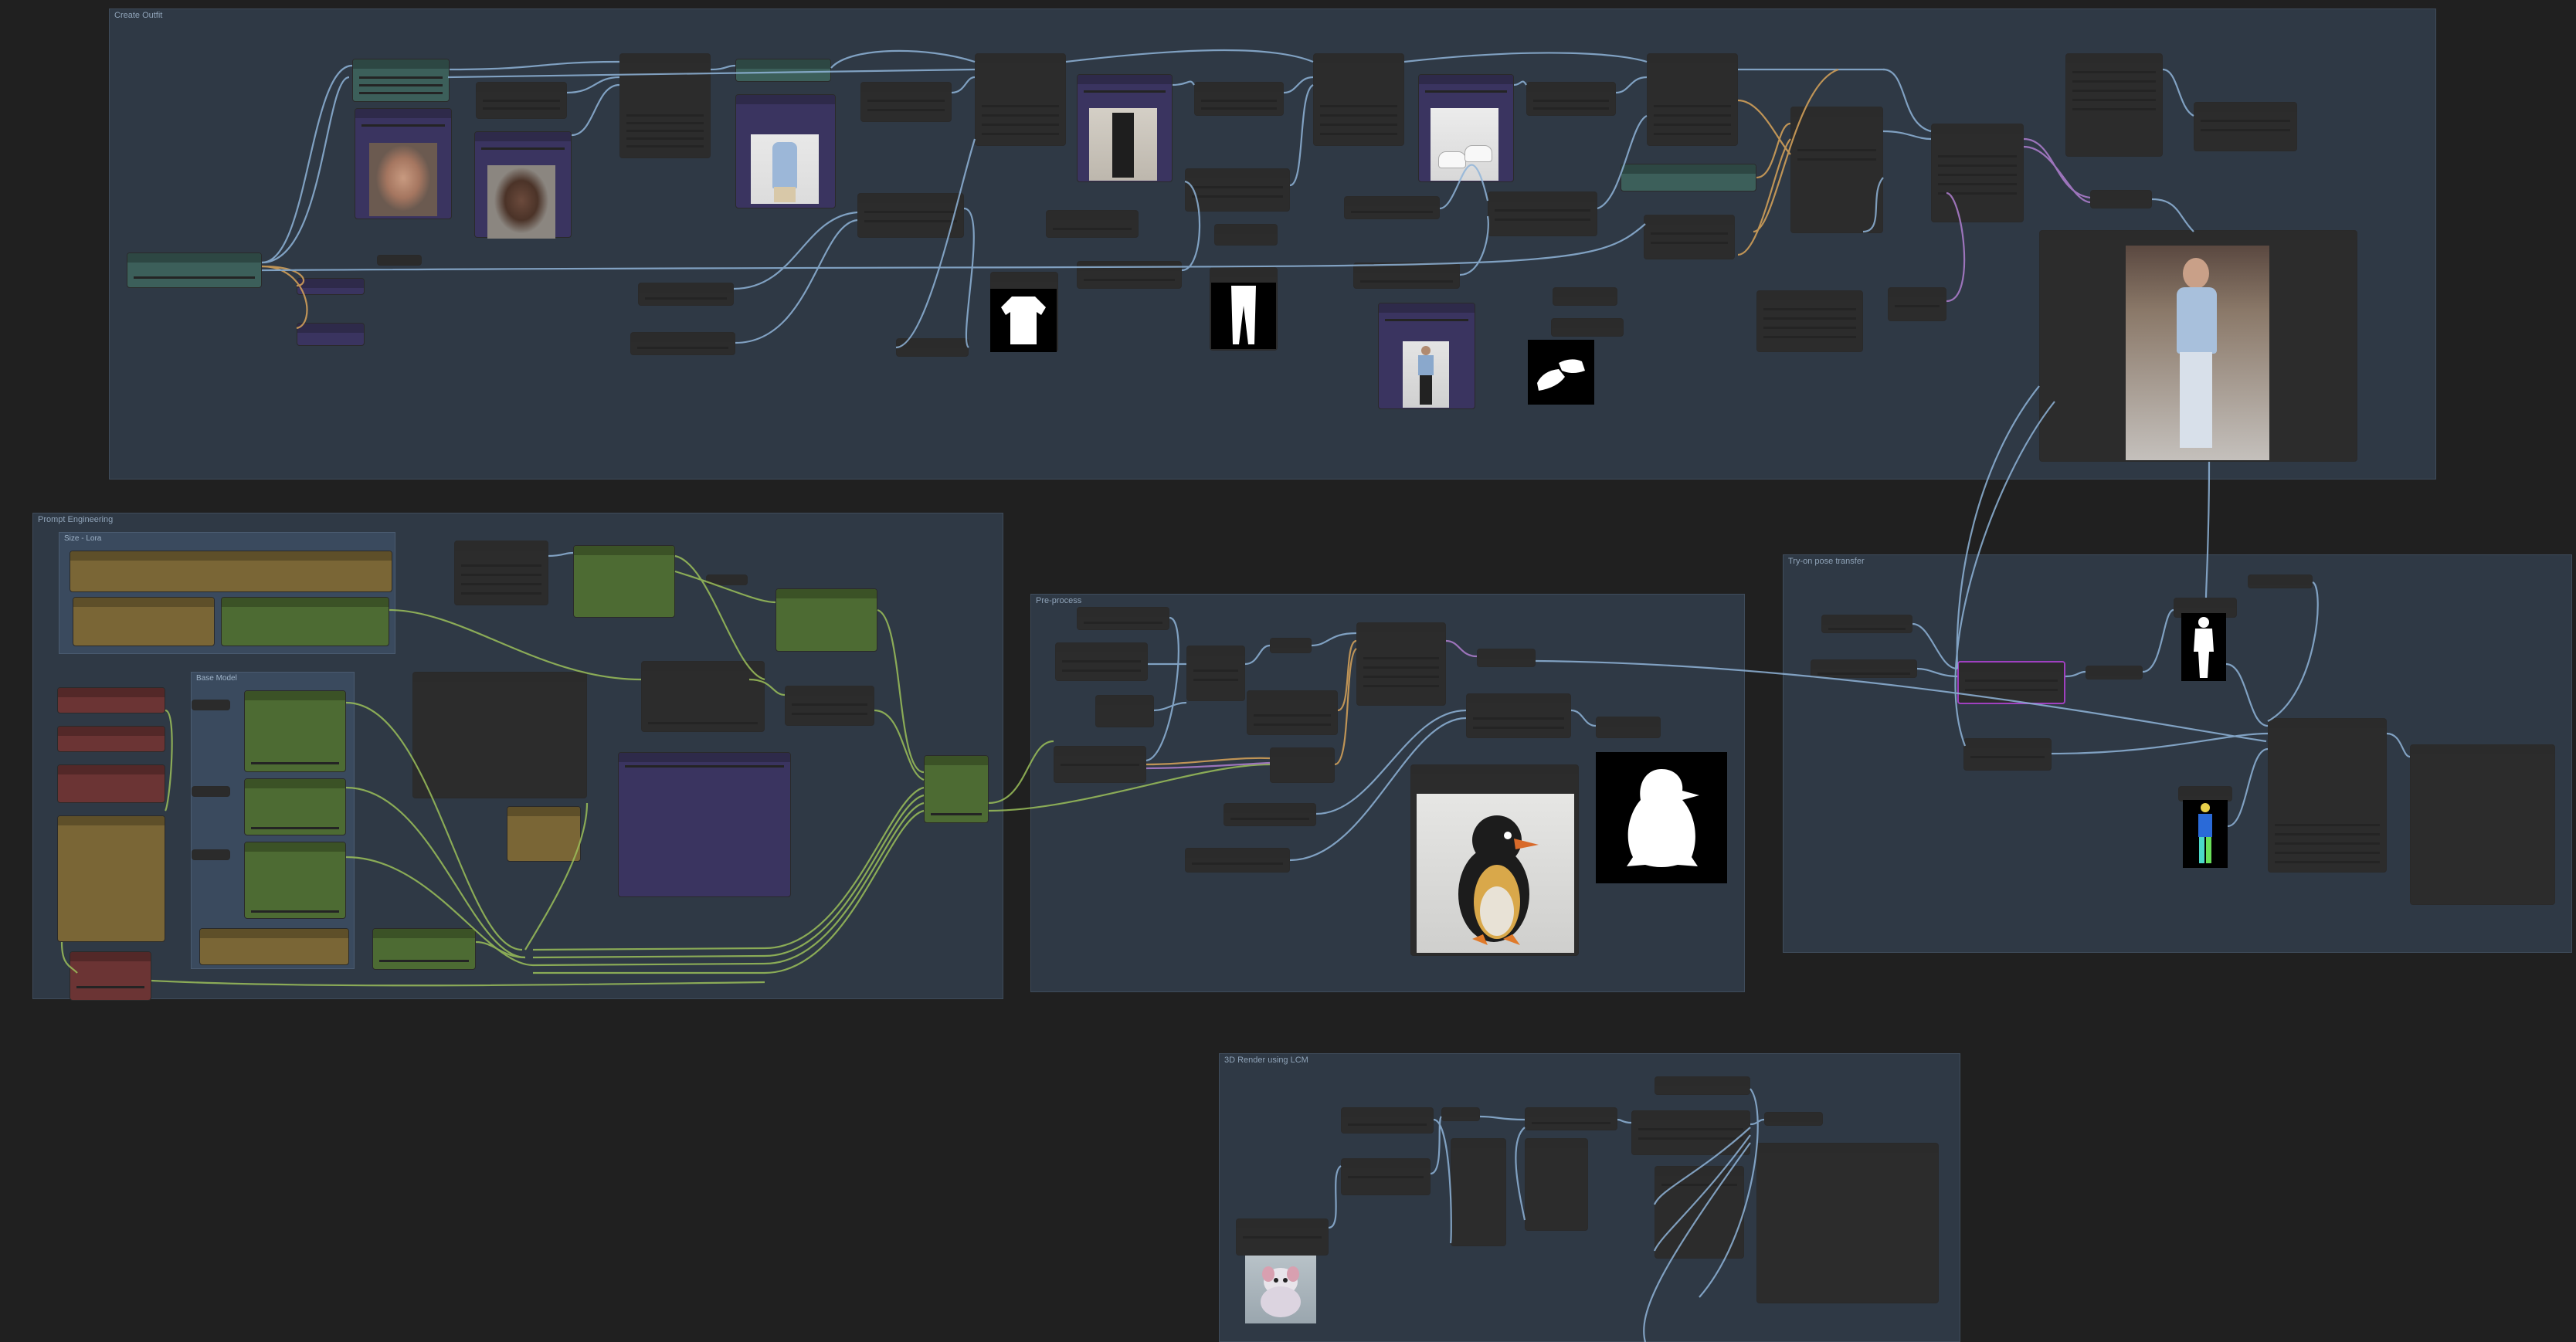 This screenshot has width=2576, height=1342. Describe the element at coordinates (2205, 834) in the screenshot. I see `pose-map-icon` at that location.